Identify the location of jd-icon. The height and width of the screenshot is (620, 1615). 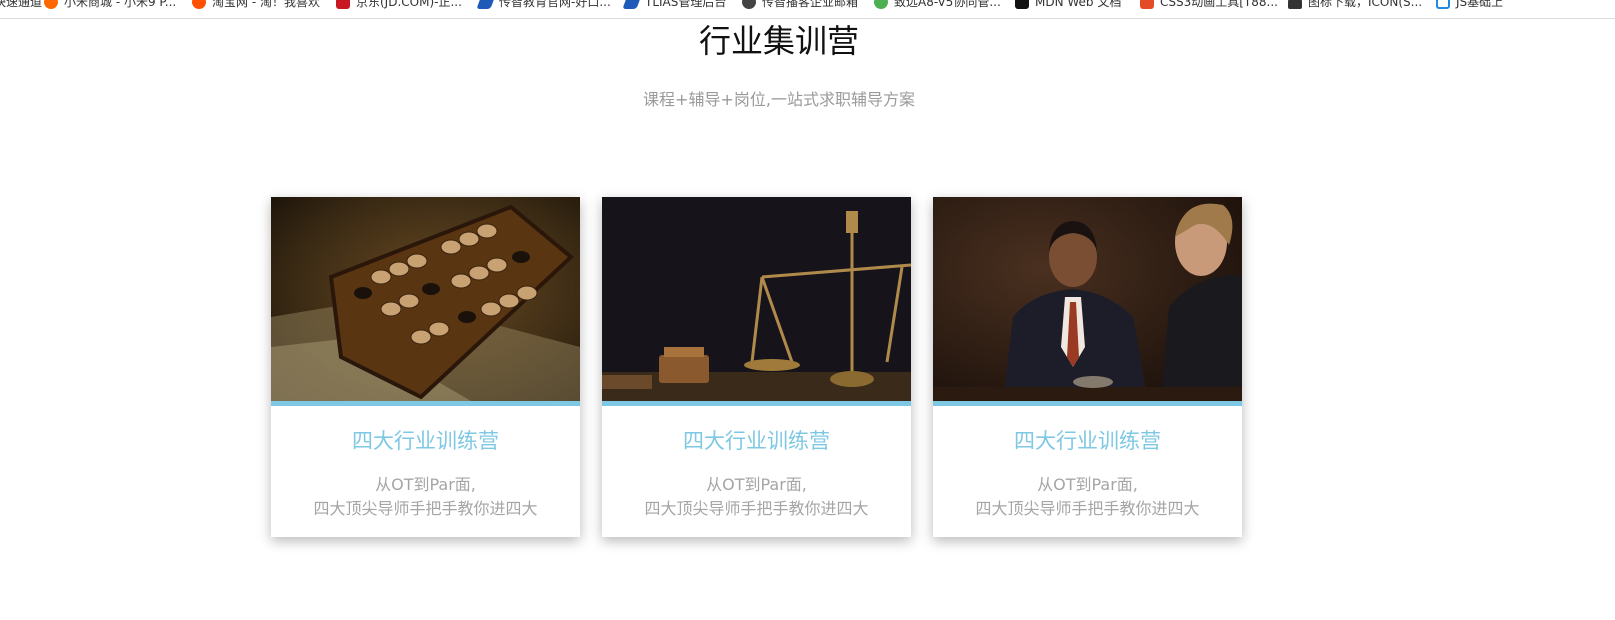
(343, 4).